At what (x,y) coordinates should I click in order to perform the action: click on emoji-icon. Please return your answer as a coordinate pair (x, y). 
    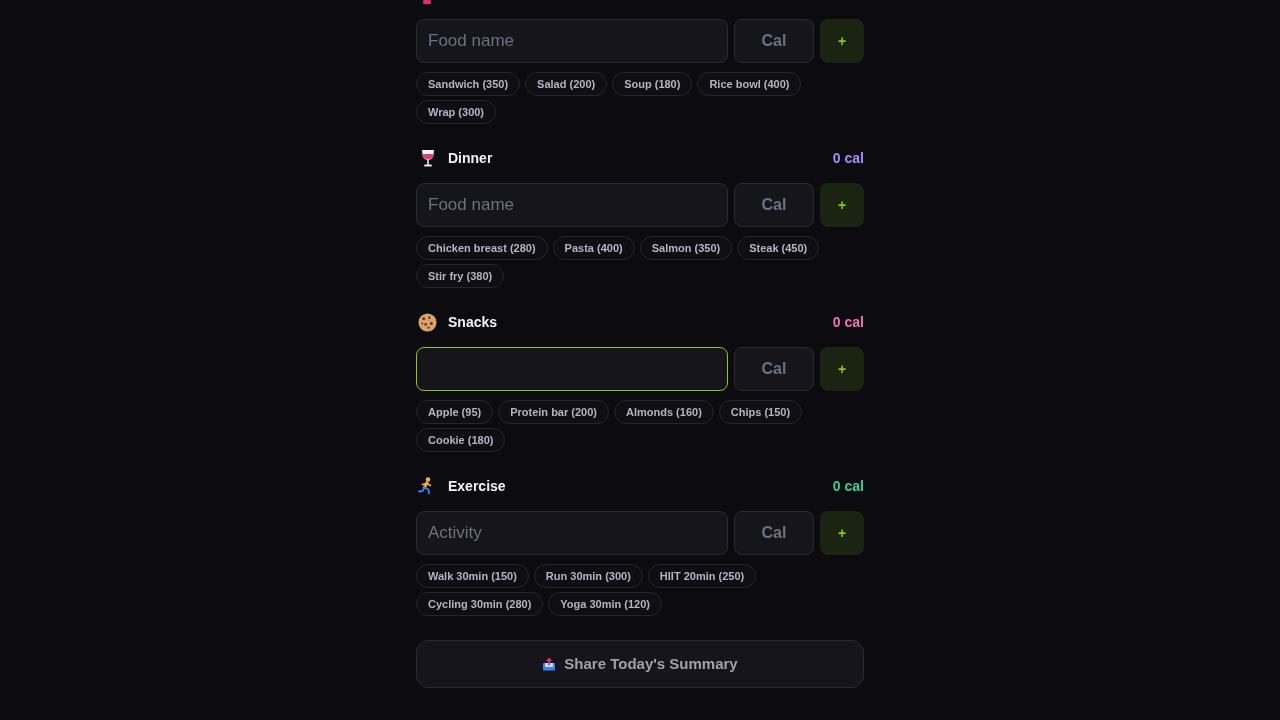
    Looking at the image, I should click on (427, 2).